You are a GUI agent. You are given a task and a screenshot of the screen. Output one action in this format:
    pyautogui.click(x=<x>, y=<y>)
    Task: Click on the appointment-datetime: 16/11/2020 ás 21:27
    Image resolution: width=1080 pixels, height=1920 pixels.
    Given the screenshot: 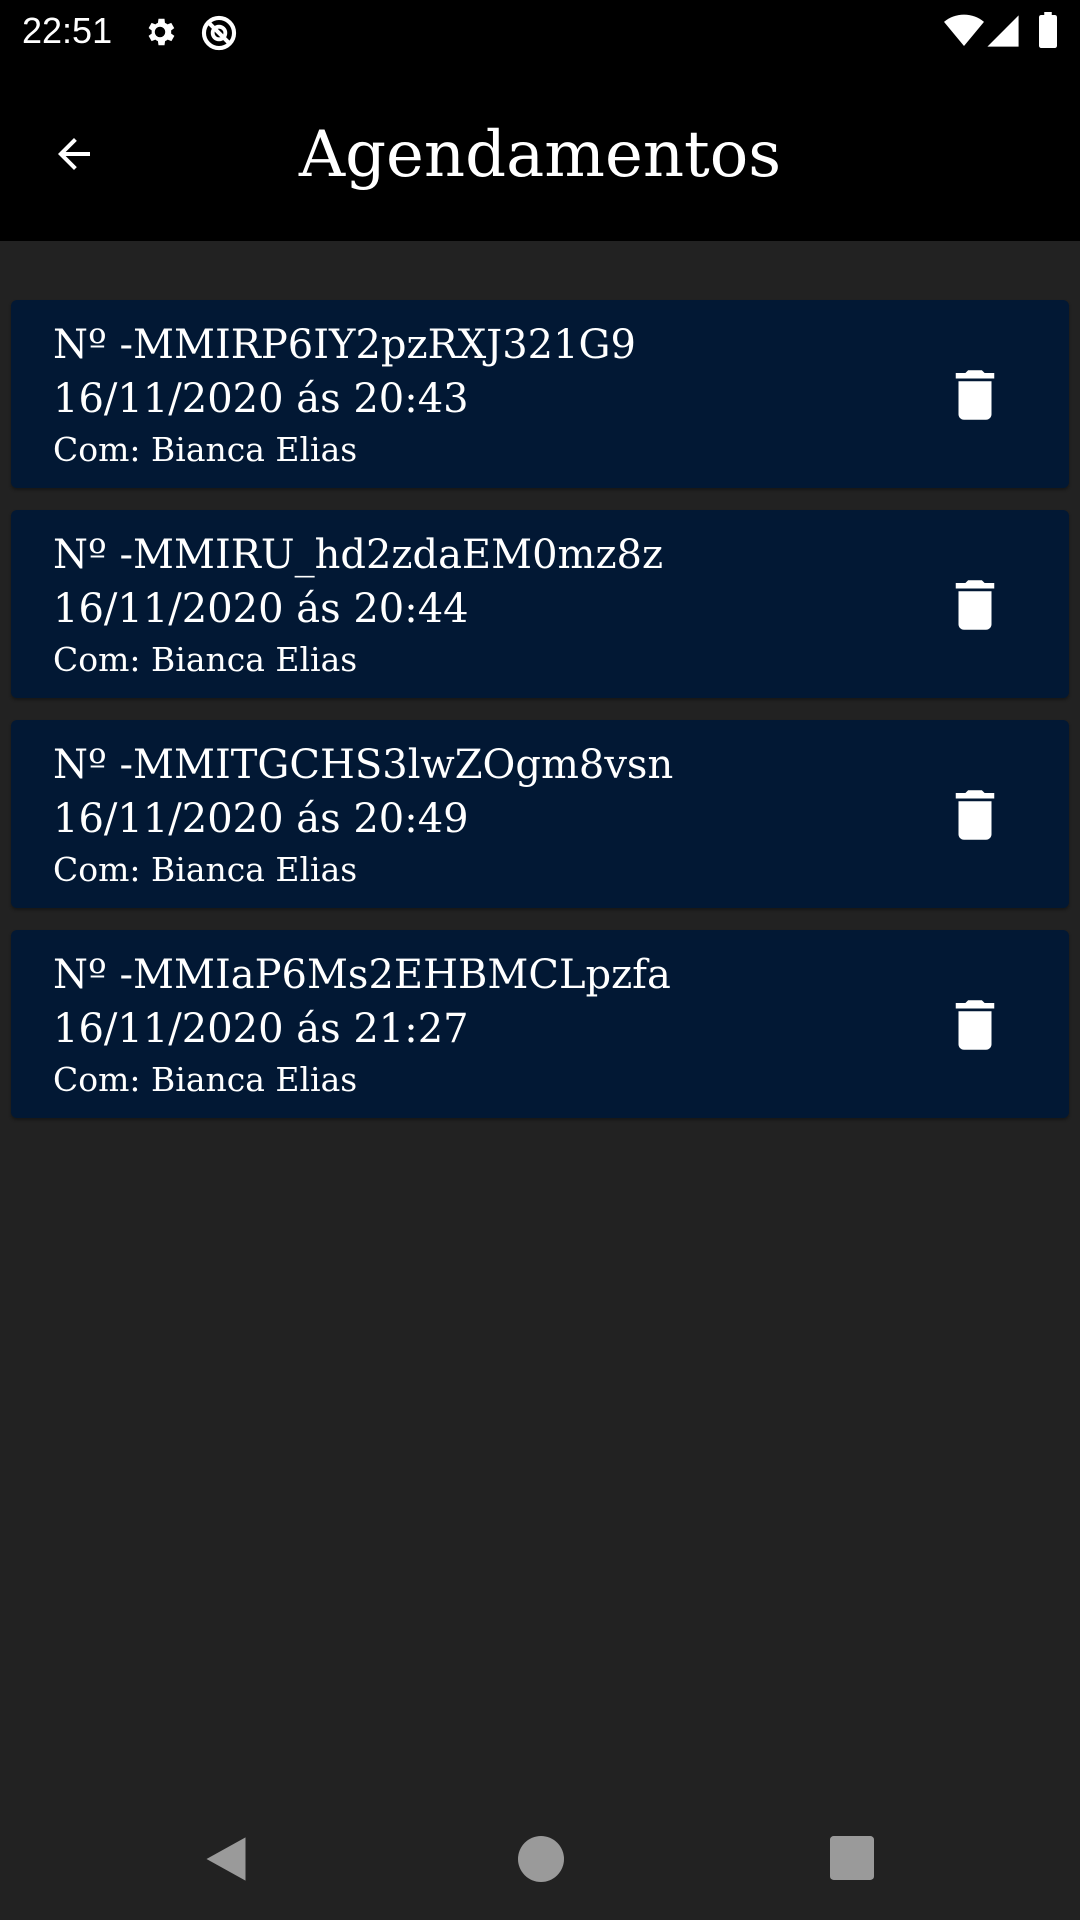 What is the action you would take?
    pyautogui.click(x=261, y=1029)
    